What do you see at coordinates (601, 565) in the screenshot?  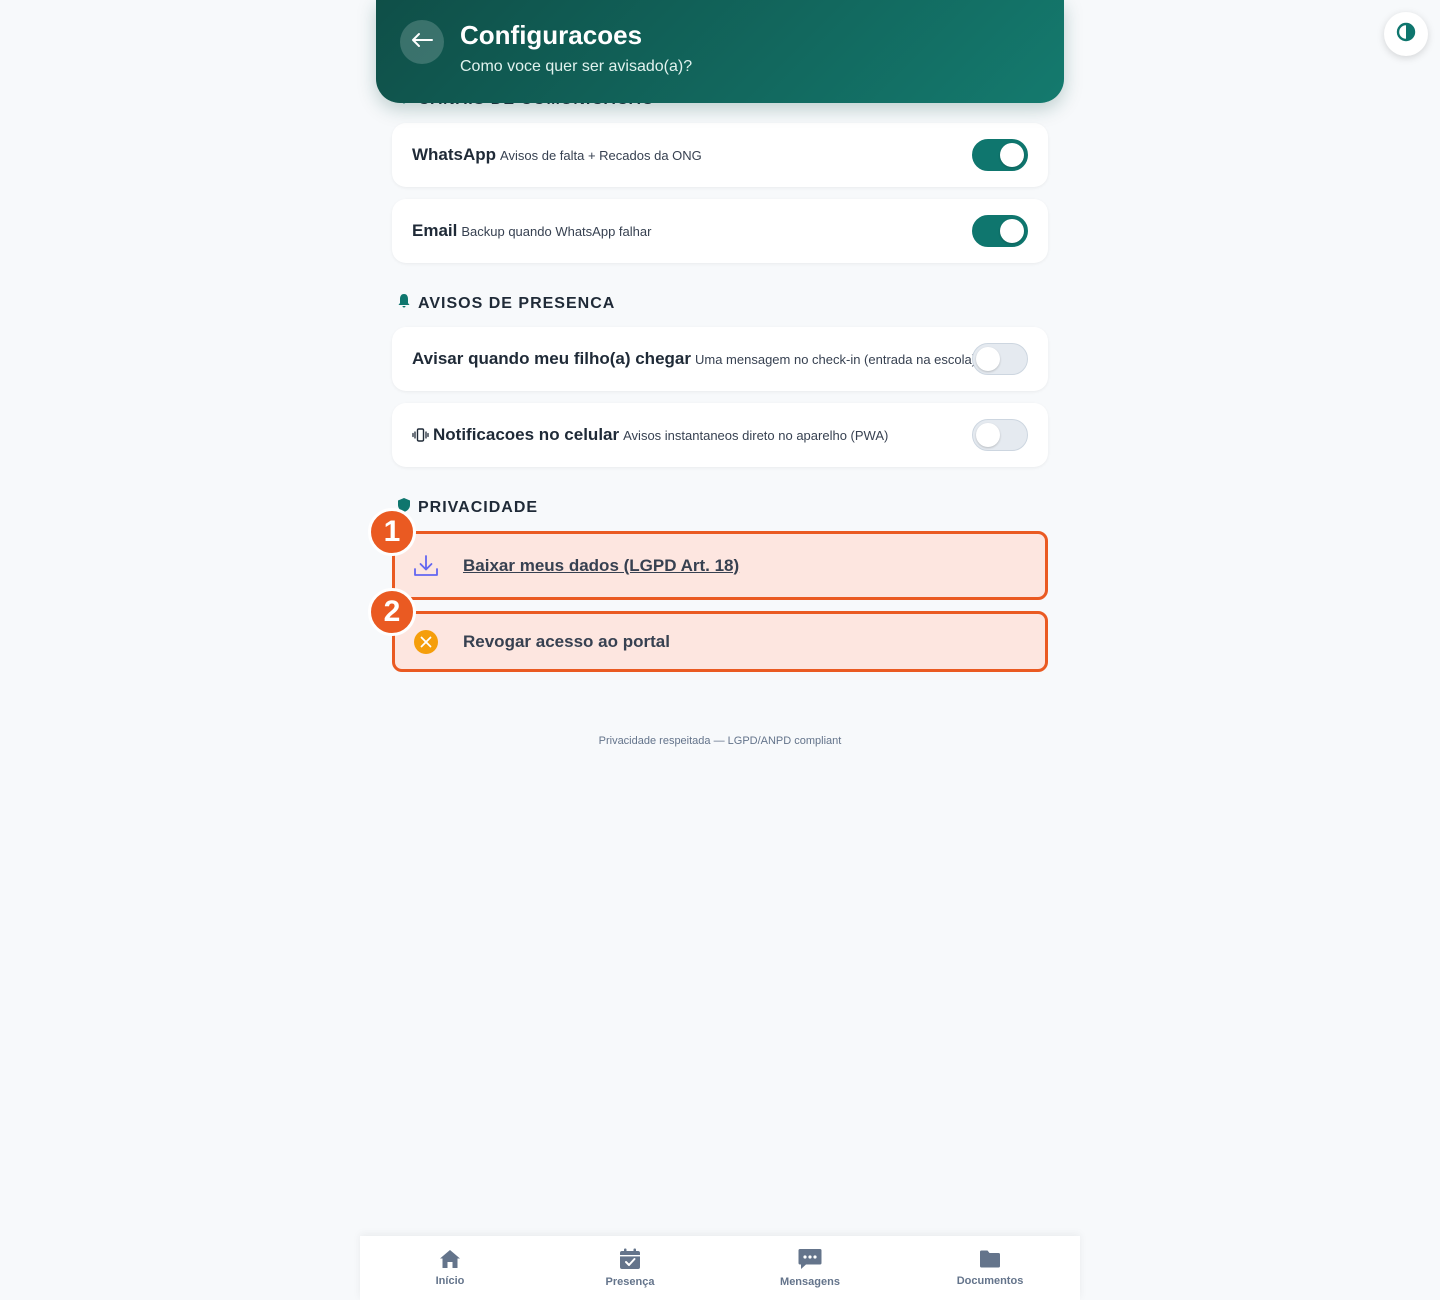 I see `download-data-label: Baixar meus dados (LGPD Art. 18)` at bounding box center [601, 565].